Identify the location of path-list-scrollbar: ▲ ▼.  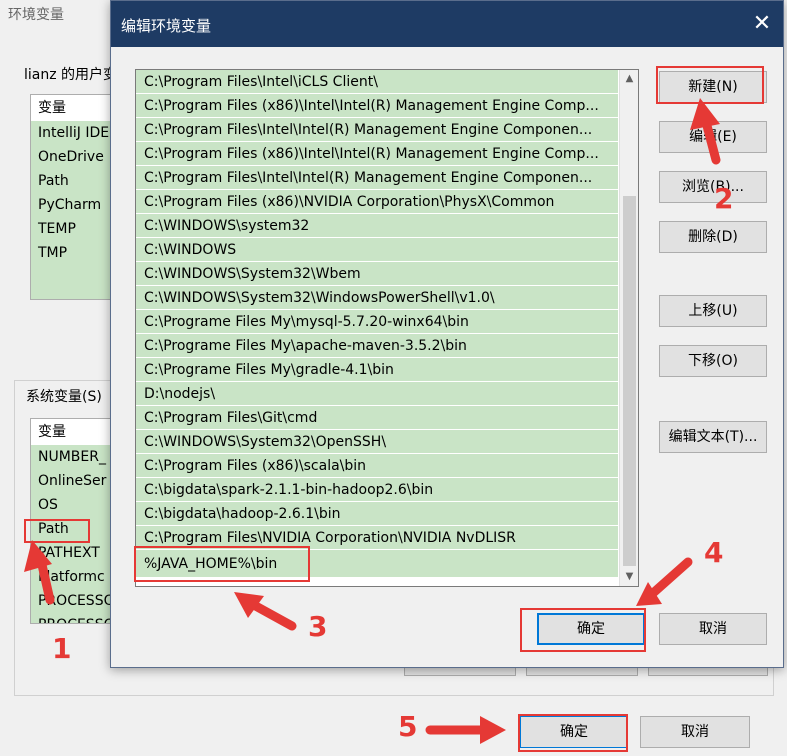
(628, 328).